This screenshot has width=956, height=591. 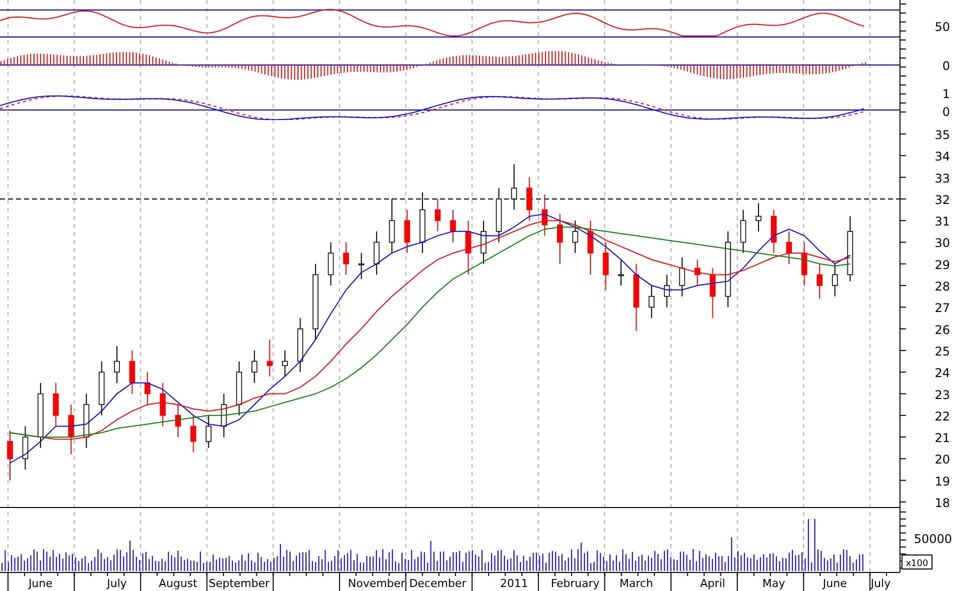 I want to click on axis-label: 18, so click(x=942, y=503).